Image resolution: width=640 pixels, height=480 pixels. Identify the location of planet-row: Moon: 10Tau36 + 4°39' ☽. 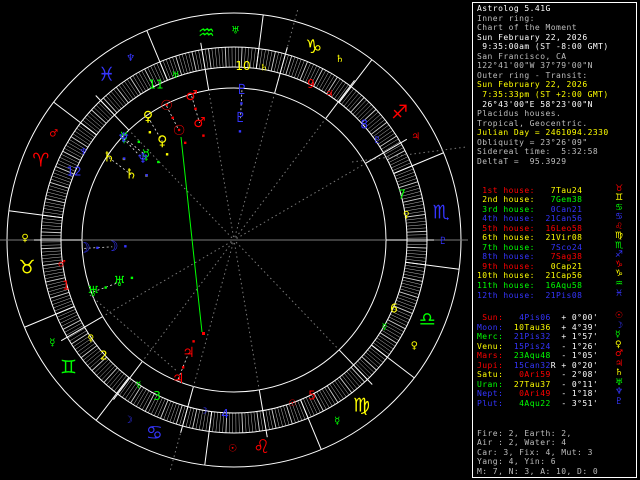
(550, 327).